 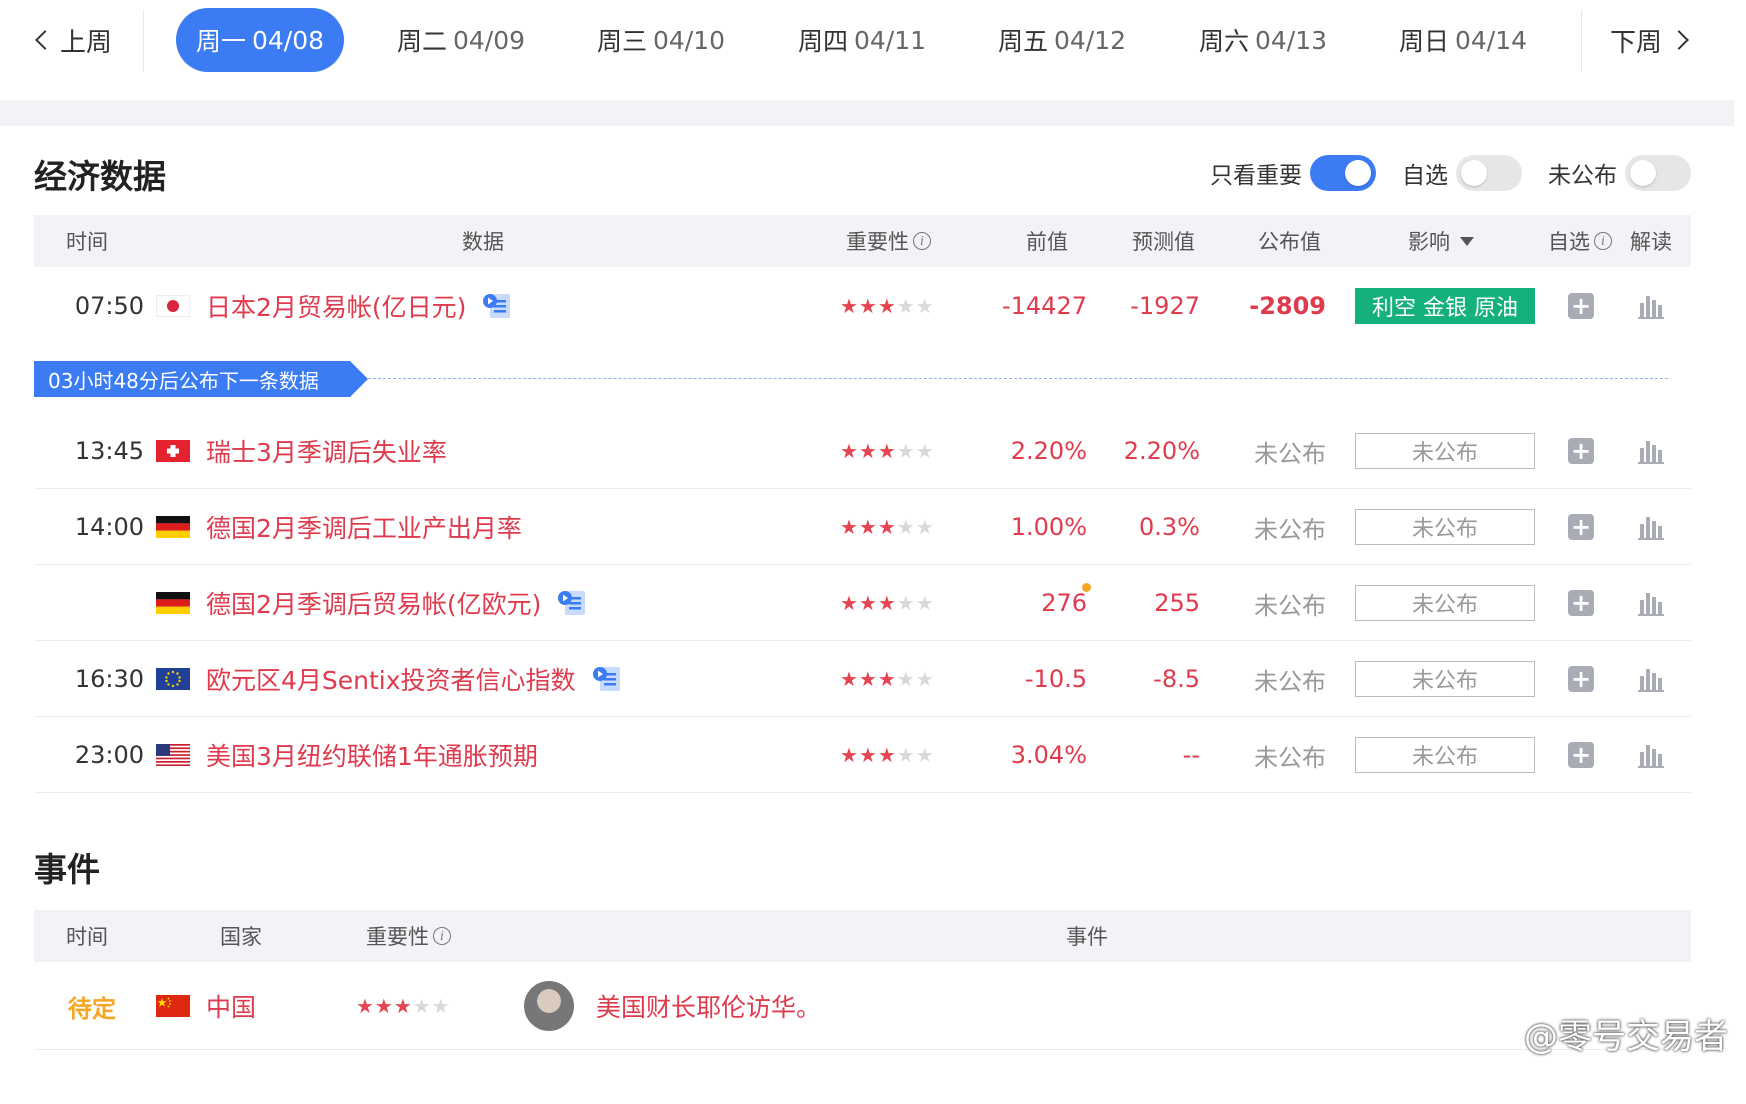 What do you see at coordinates (1263, 40) in the screenshot?
I see `day-tab-sat: 周六 04/13` at bounding box center [1263, 40].